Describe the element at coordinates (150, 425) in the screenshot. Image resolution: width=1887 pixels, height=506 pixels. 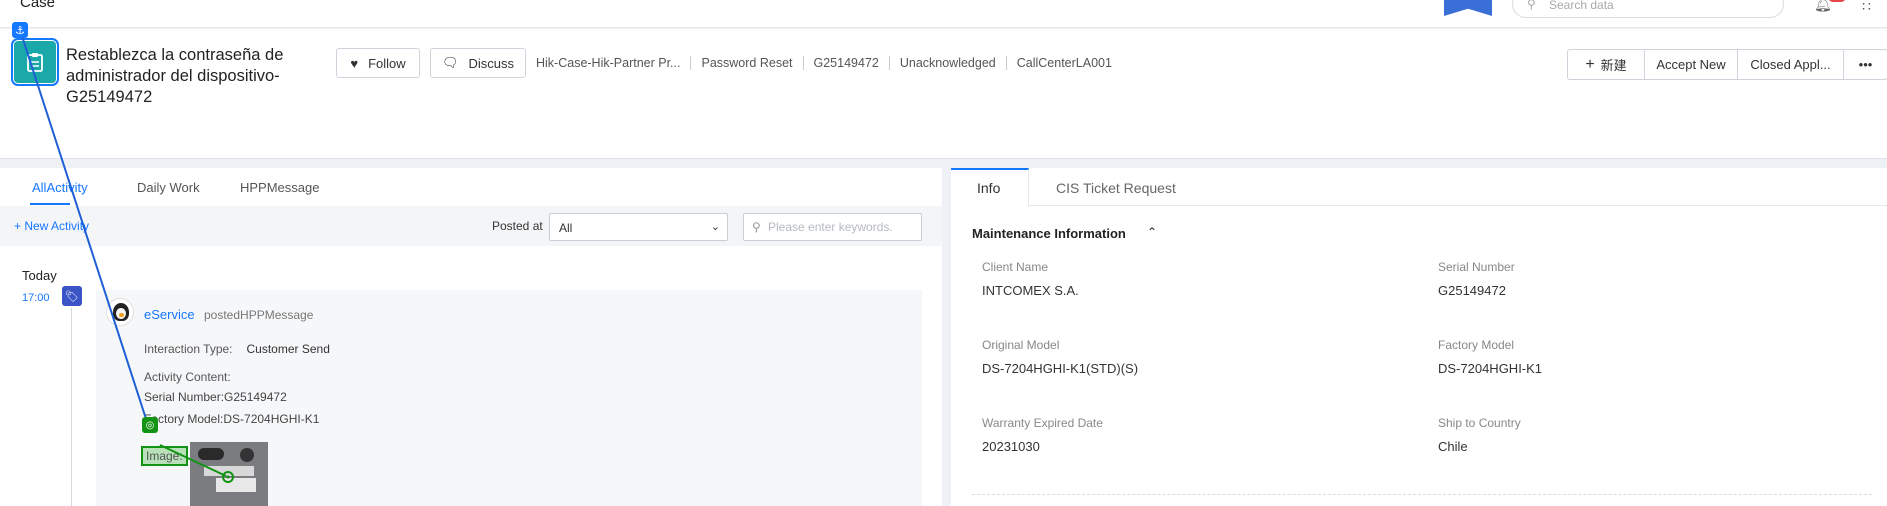
I see `target-icon: ◎` at that location.